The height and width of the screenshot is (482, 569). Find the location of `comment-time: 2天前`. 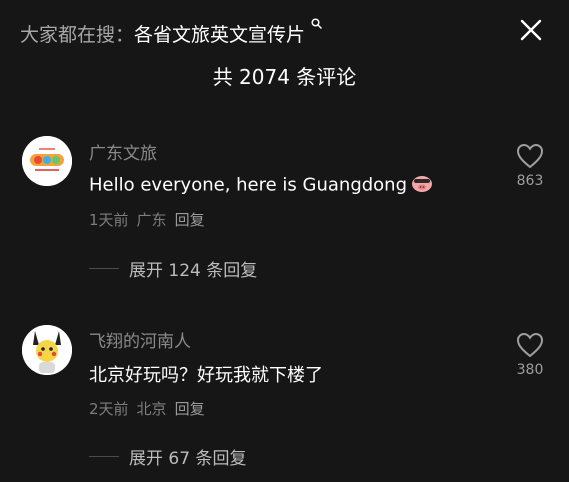

comment-time: 2天前 is located at coordinates (109, 409).